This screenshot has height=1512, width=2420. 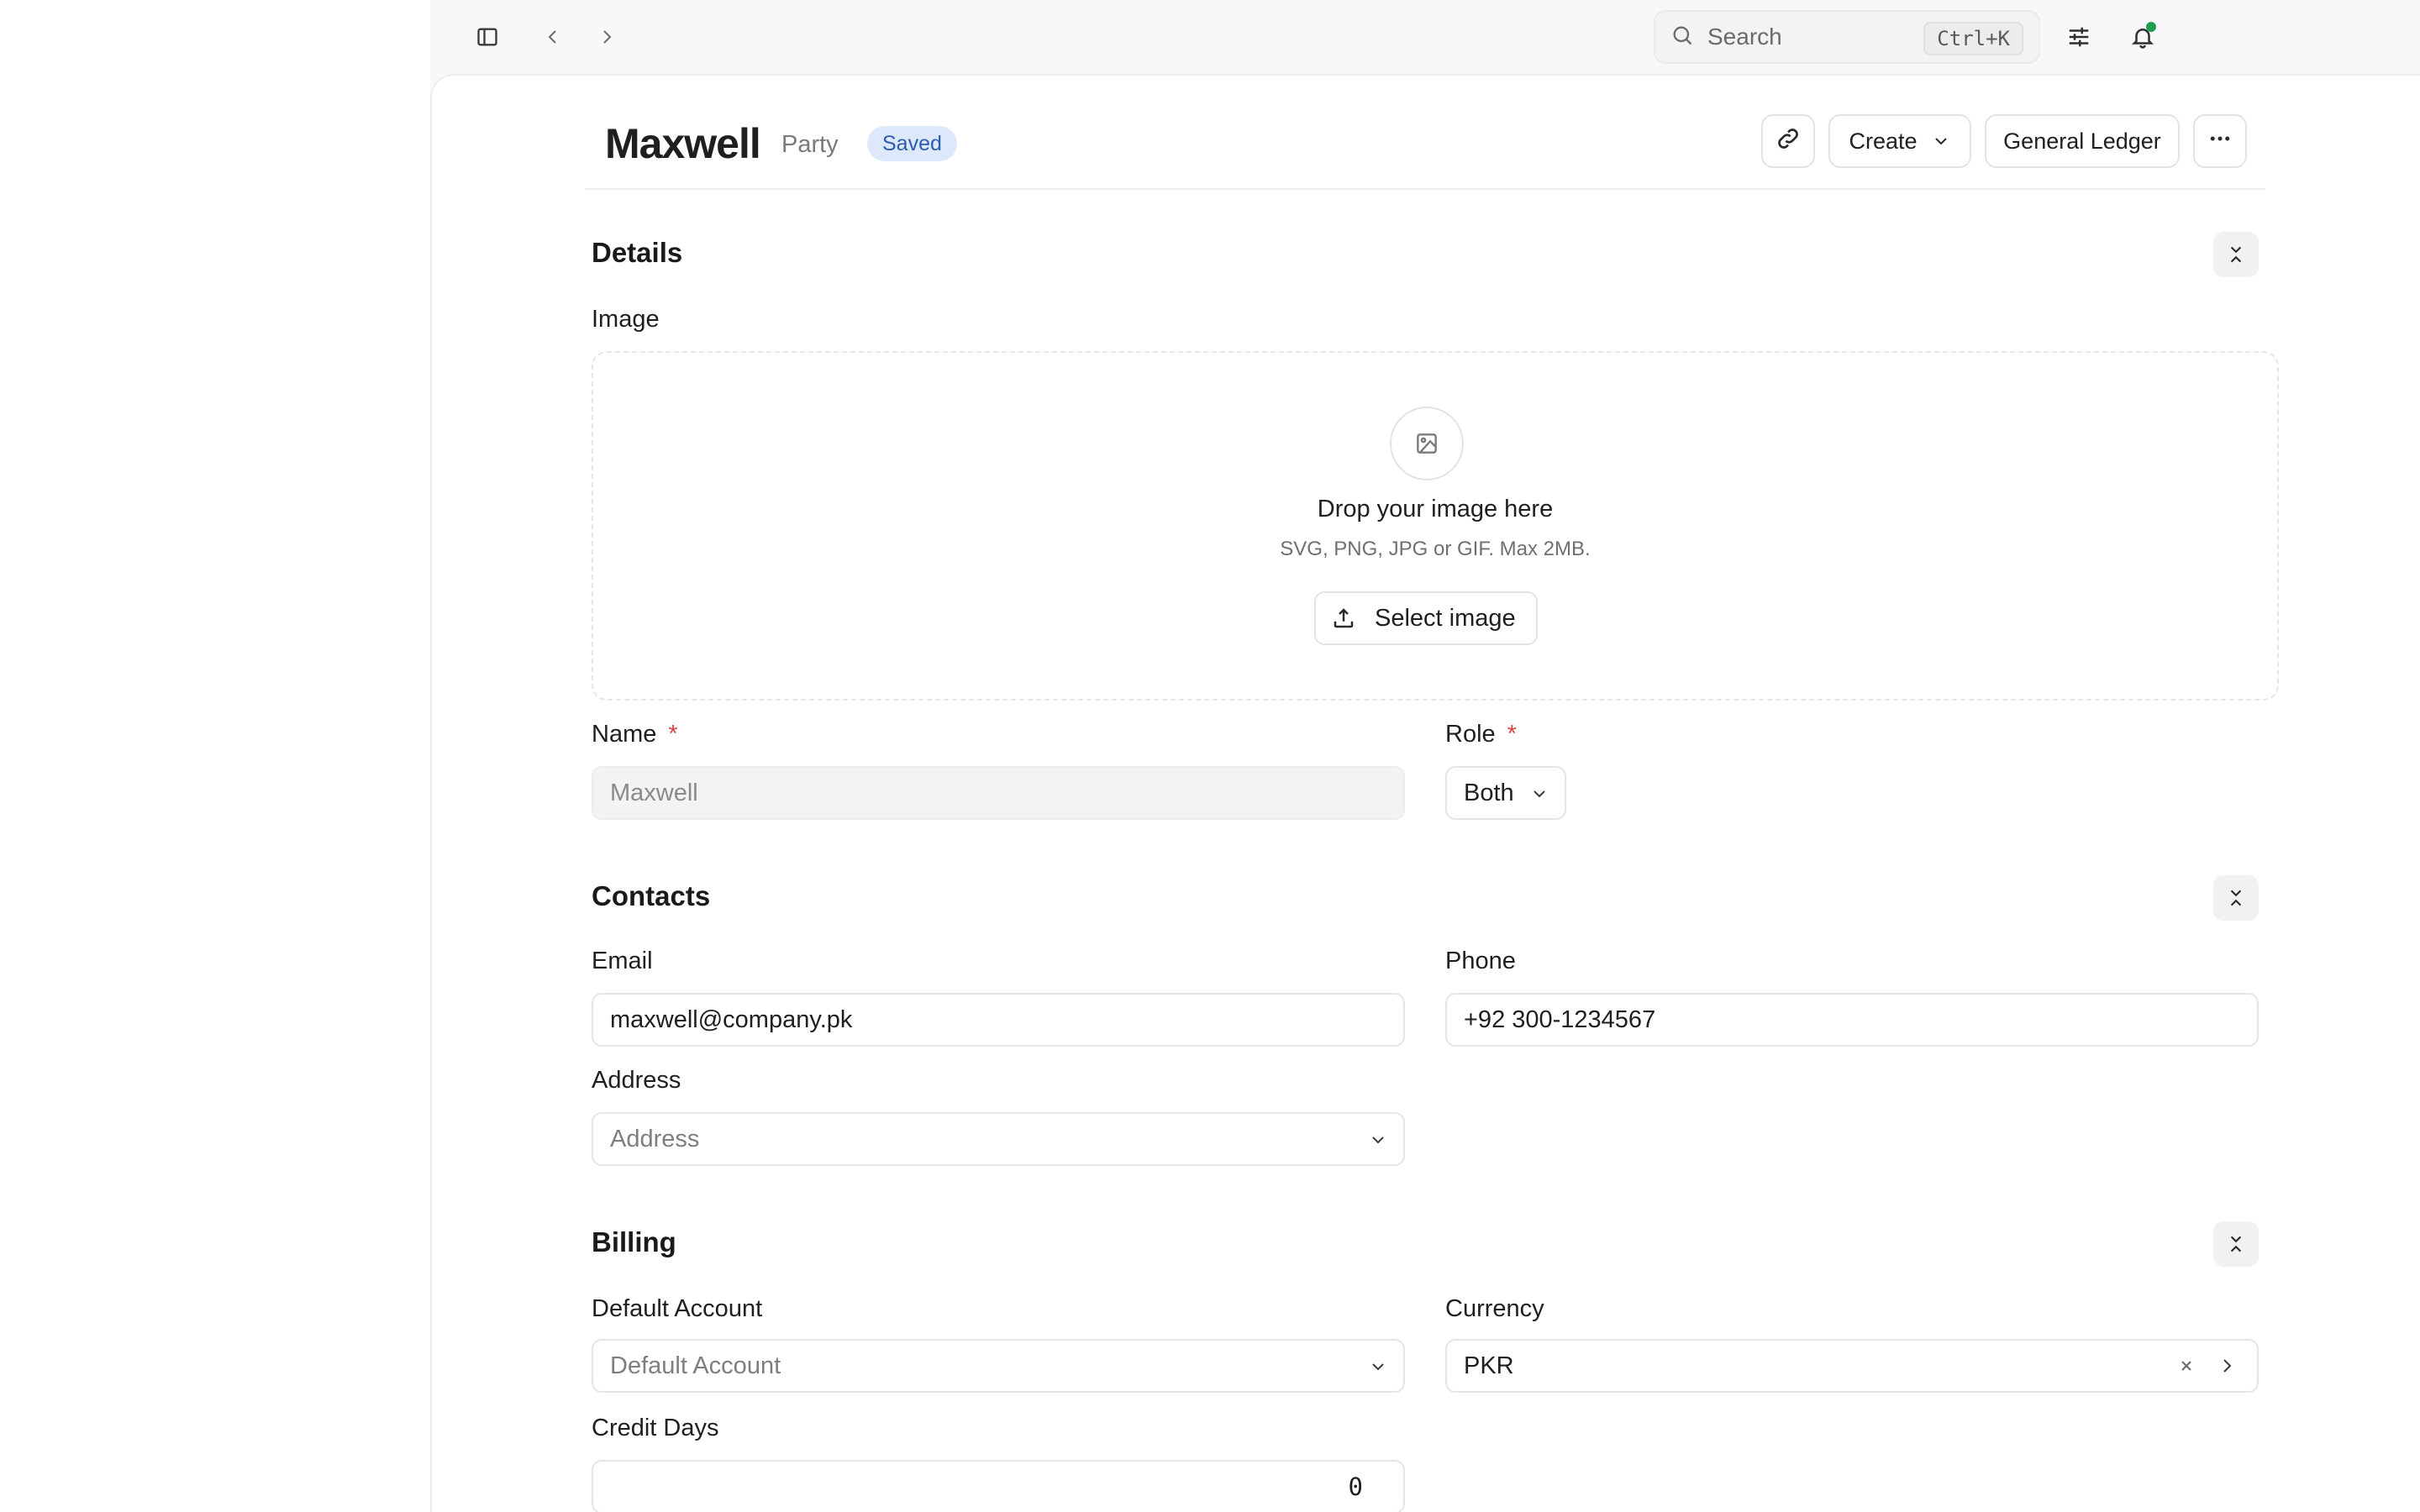 I want to click on section-title-contacts: Contacts, so click(x=651, y=895).